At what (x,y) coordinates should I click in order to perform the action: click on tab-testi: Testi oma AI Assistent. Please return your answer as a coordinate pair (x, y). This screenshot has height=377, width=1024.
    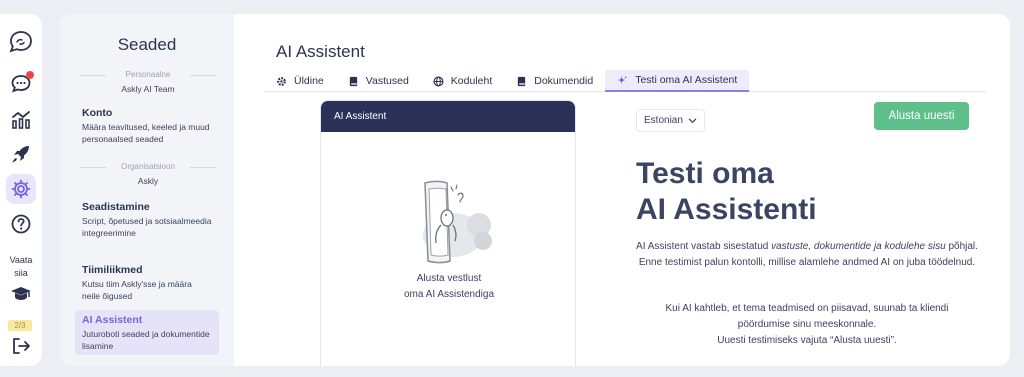
    Looking at the image, I should click on (677, 81).